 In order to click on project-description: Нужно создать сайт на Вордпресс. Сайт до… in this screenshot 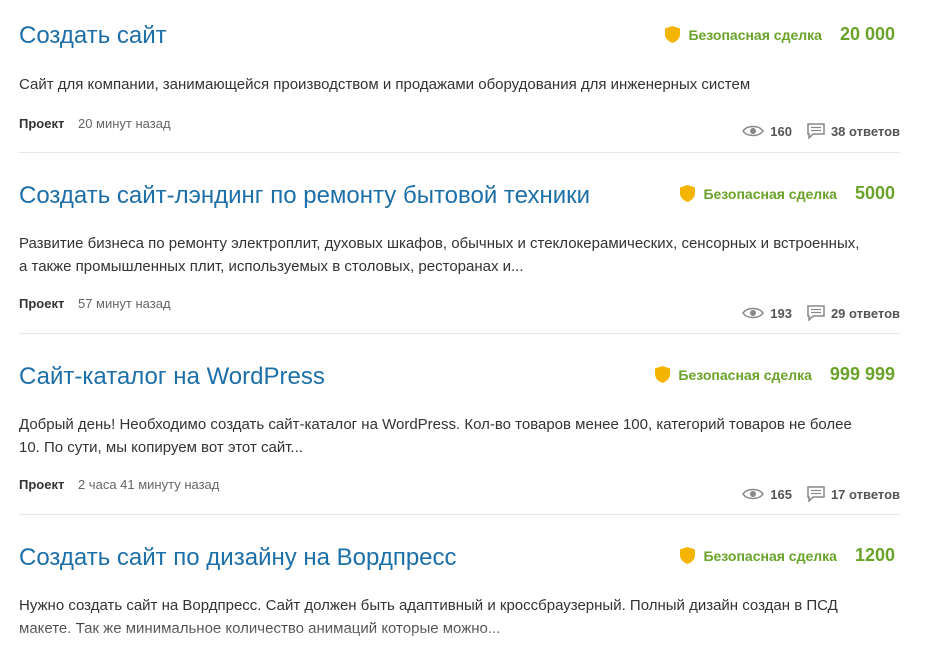, I will do `click(428, 617)`.